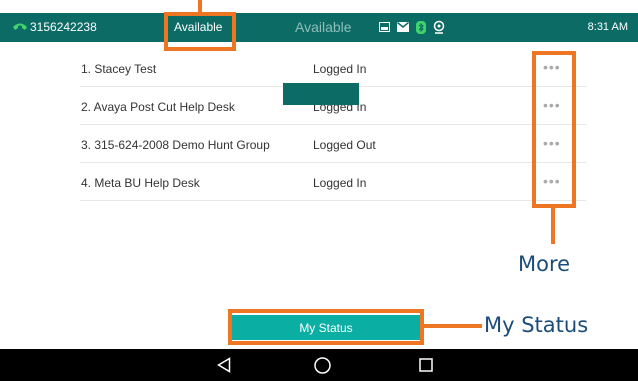 The width and height of the screenshot is (638, 381). Describe the element at coordinates (63, 27) in the screenshot. I see `phone-number: 3156242238` at that location.